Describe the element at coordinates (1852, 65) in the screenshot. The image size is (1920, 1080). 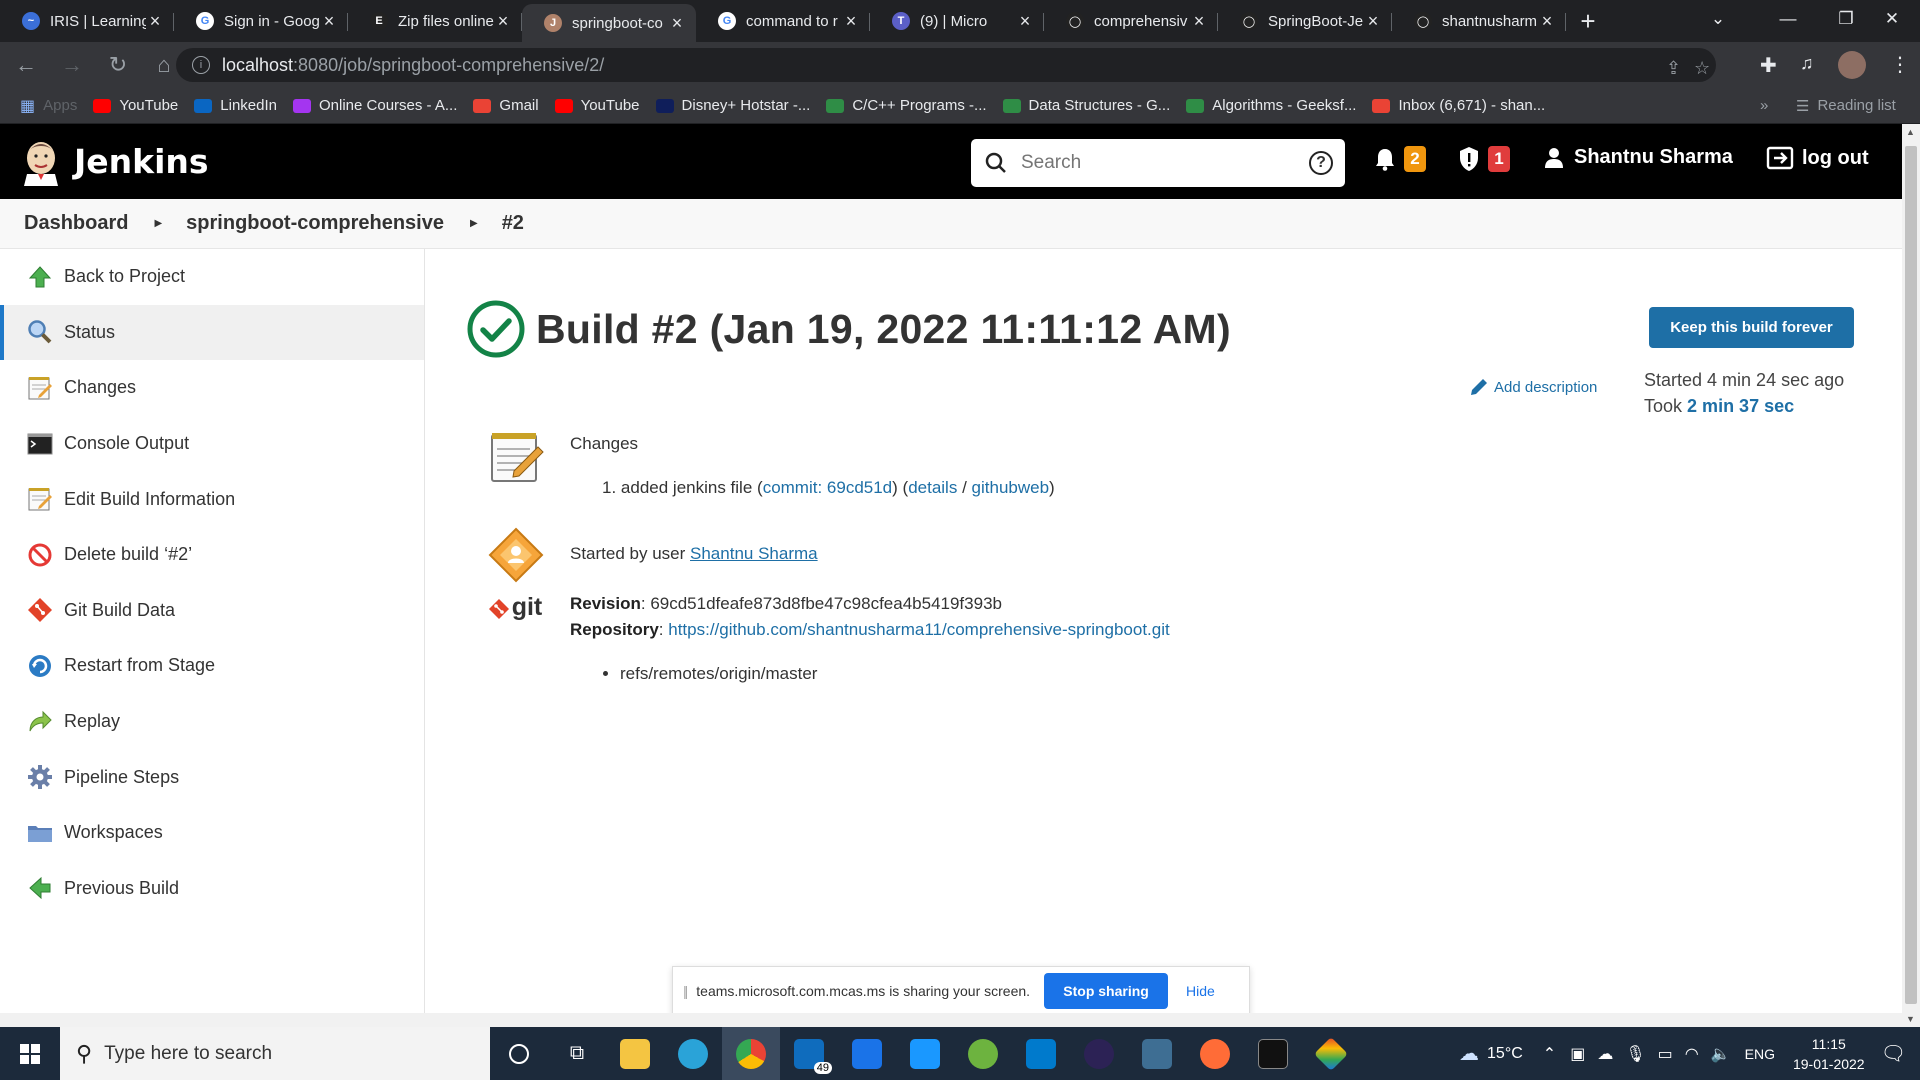
I see `profile-avatar` at that location.